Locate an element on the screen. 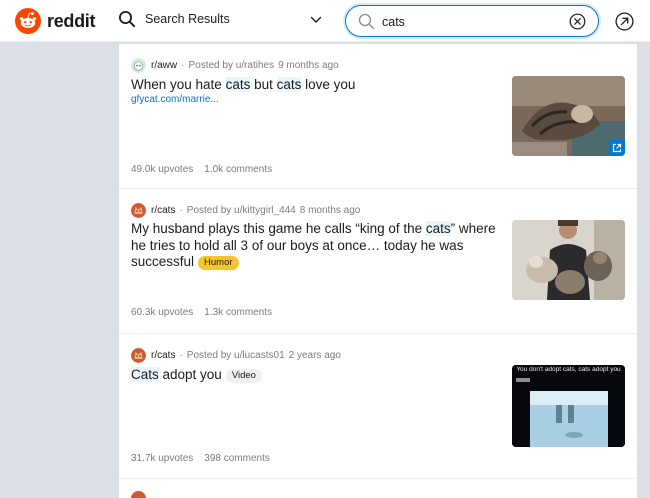 The image size is (650, 498). title-text: but is located at coordinates (263, 84).